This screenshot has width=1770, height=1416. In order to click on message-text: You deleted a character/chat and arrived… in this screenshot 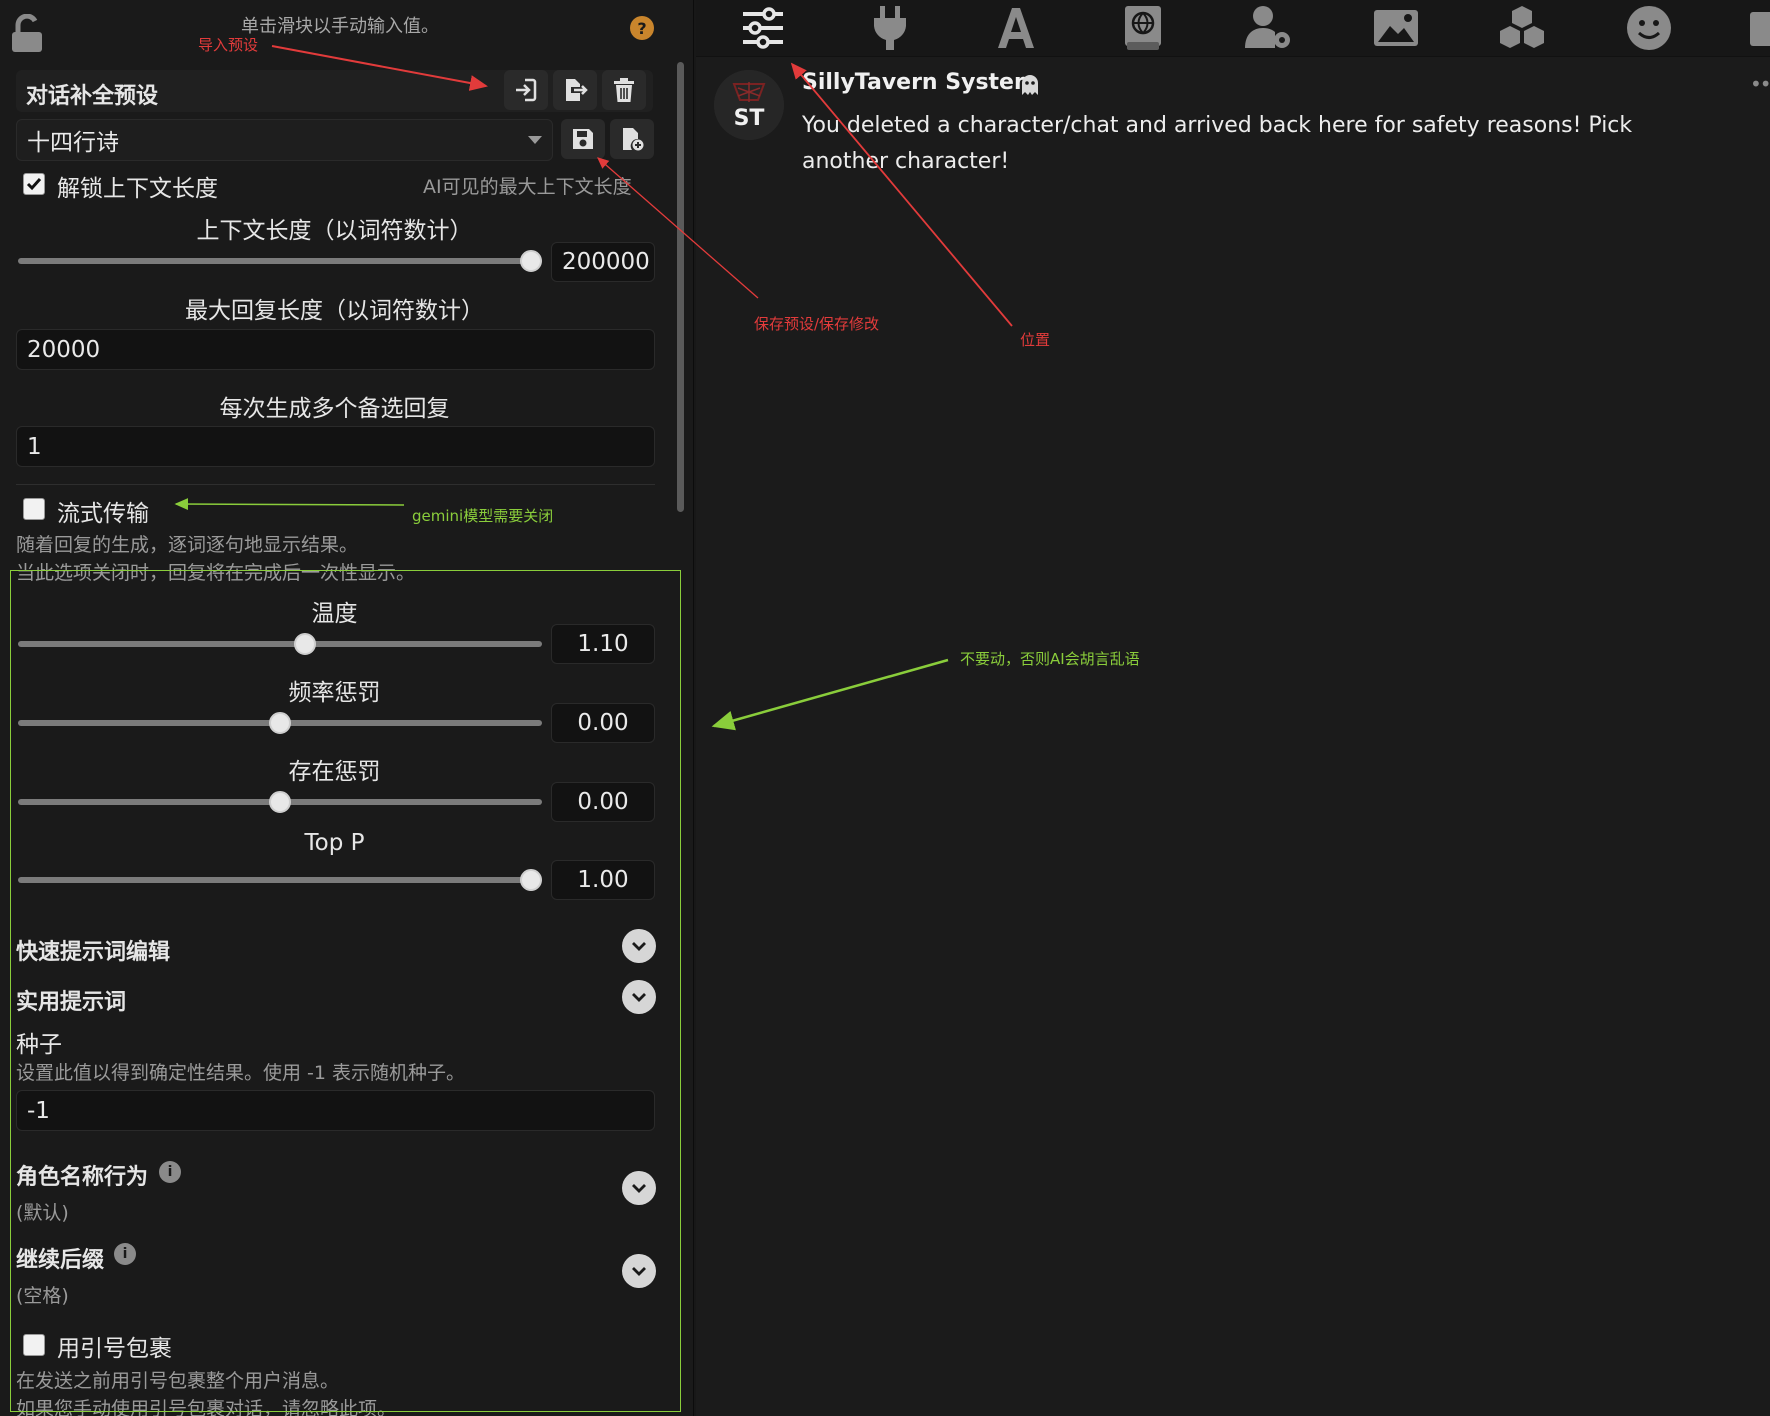, I will do `click(1217, 143)`.